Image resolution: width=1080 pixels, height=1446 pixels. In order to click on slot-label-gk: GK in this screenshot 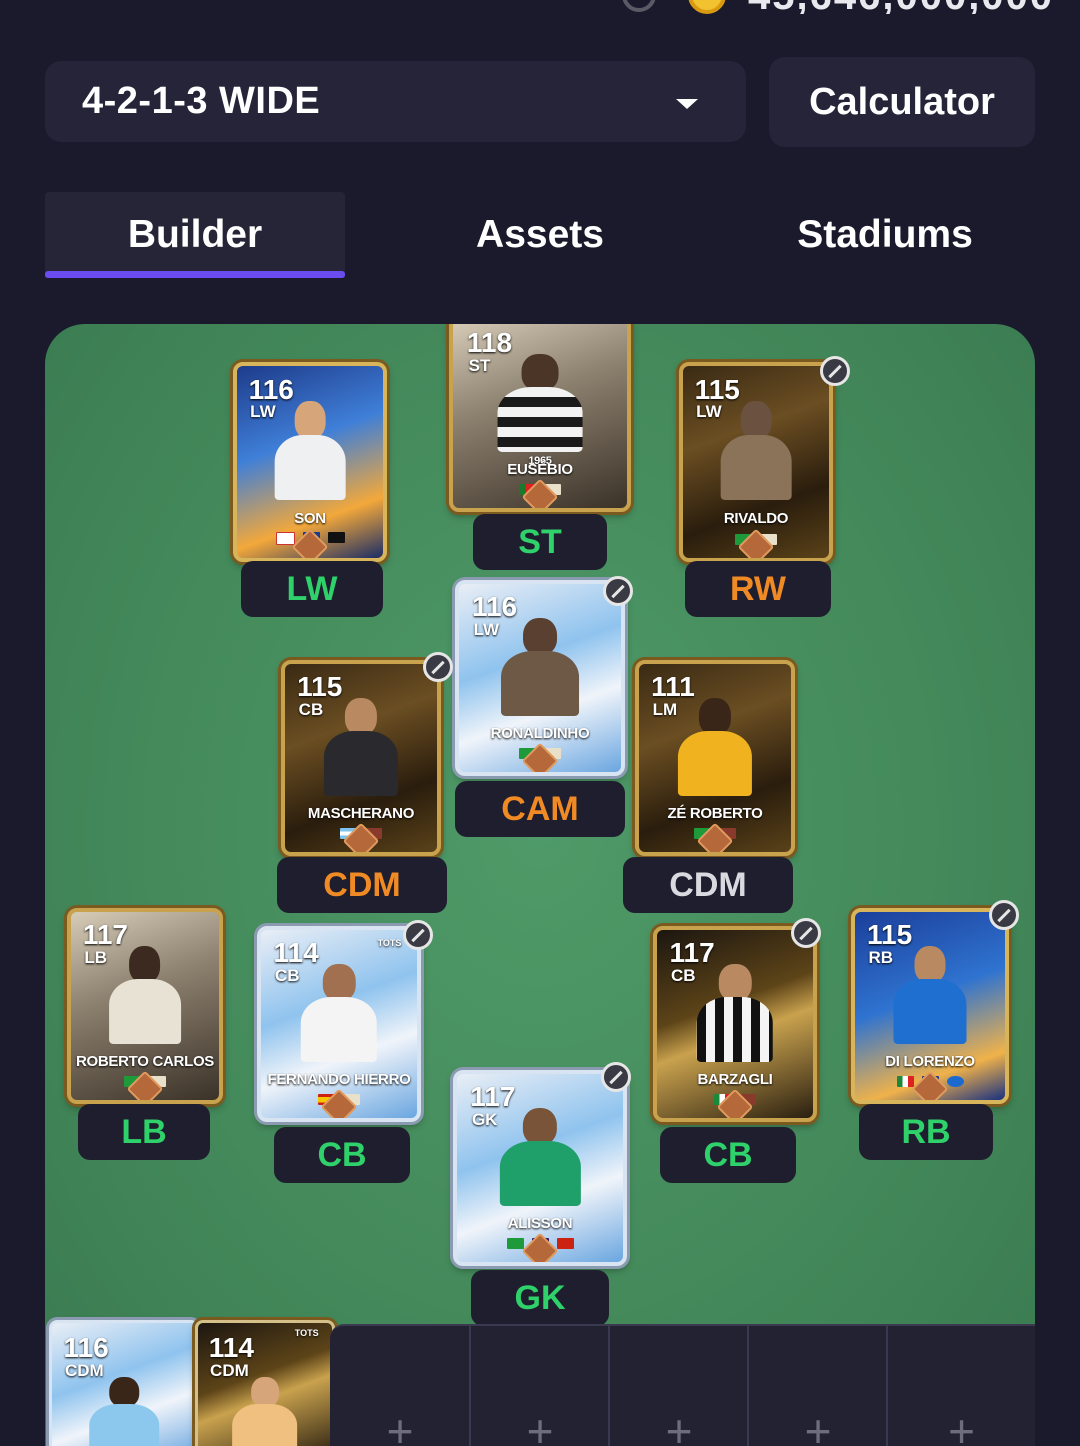, I will do `click(540, 1298)`.